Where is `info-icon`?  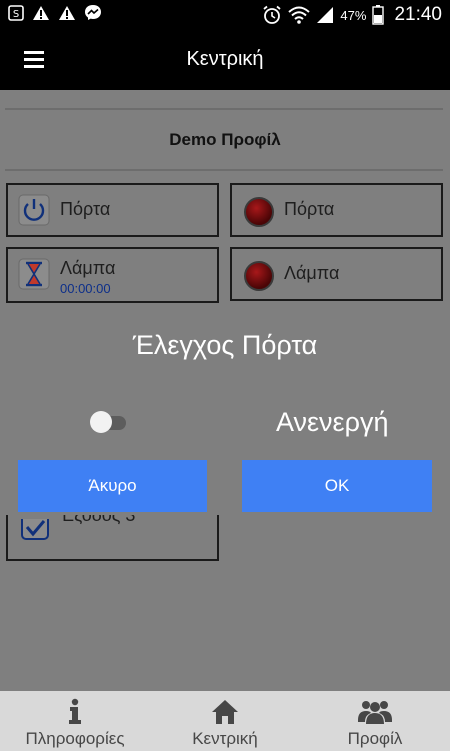
info-icon is located at coordinates (75, 711).